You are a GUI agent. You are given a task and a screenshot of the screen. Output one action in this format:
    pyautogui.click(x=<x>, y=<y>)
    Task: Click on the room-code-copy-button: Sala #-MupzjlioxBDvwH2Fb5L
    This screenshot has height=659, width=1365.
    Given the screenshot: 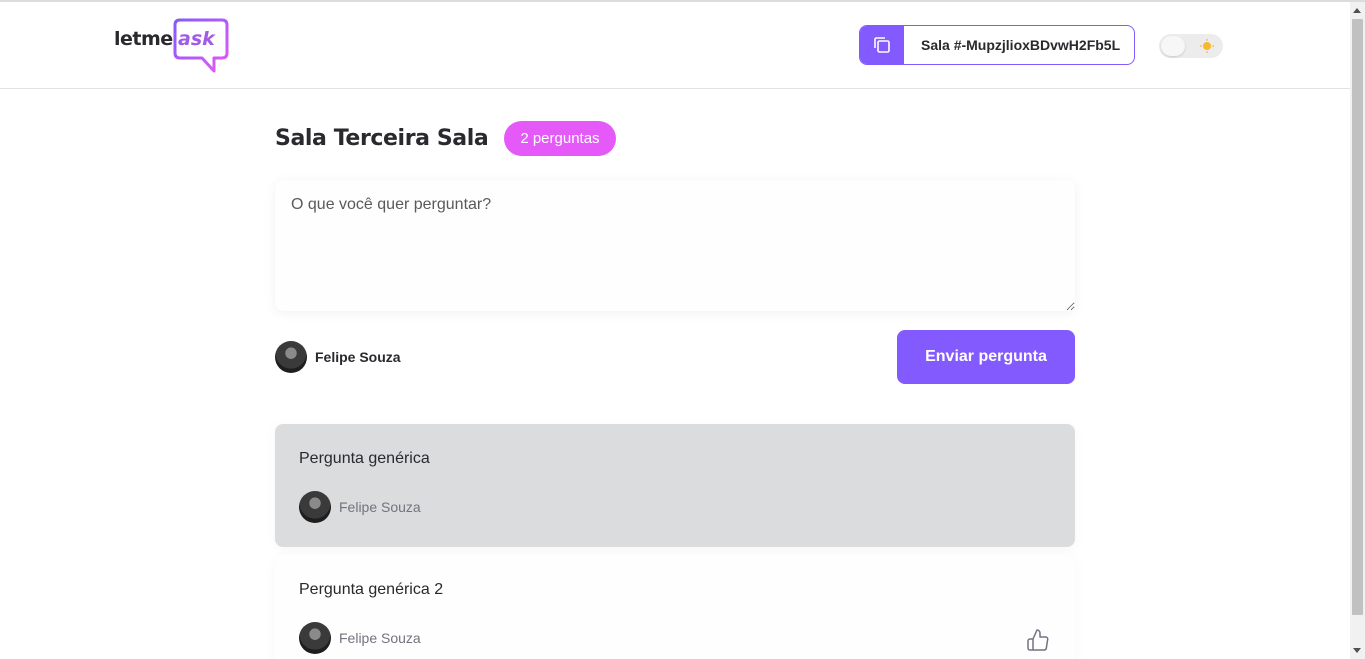 What is the action you would take?
    pyautogui.click(x=997, y=45)
    